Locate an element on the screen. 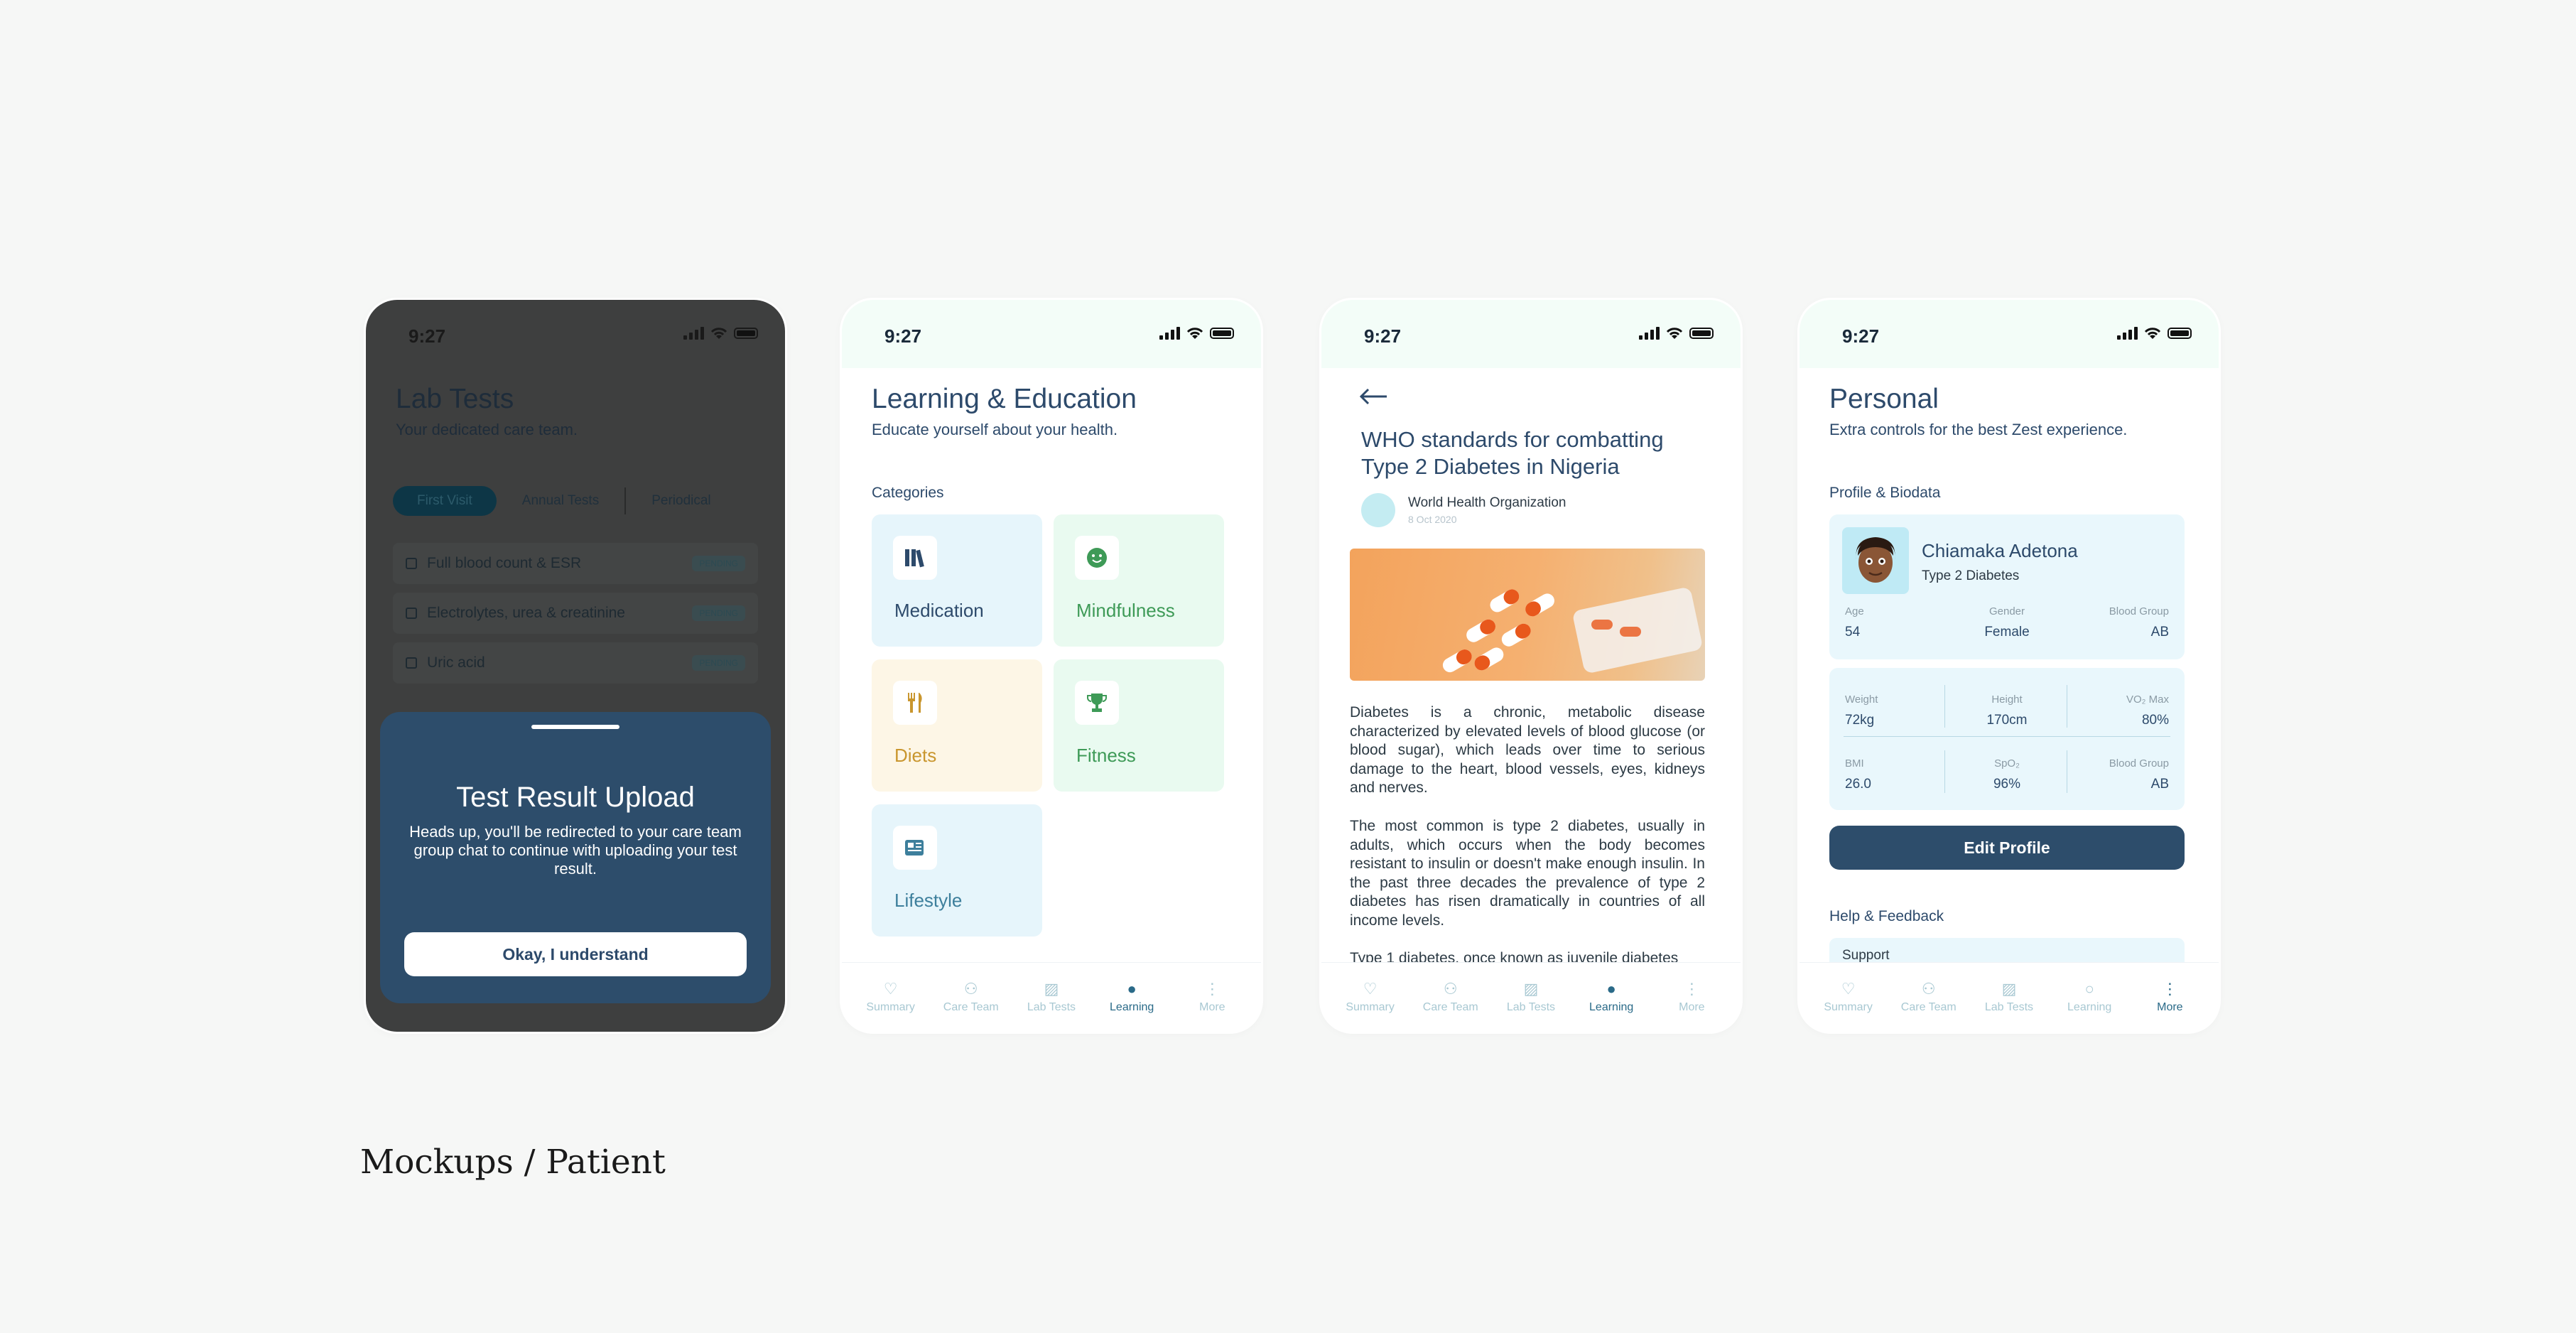 The height and width of the screenshot is (1333, 2576). edit-profile-button: Edit Profile is located at coordinates (2007, 848).